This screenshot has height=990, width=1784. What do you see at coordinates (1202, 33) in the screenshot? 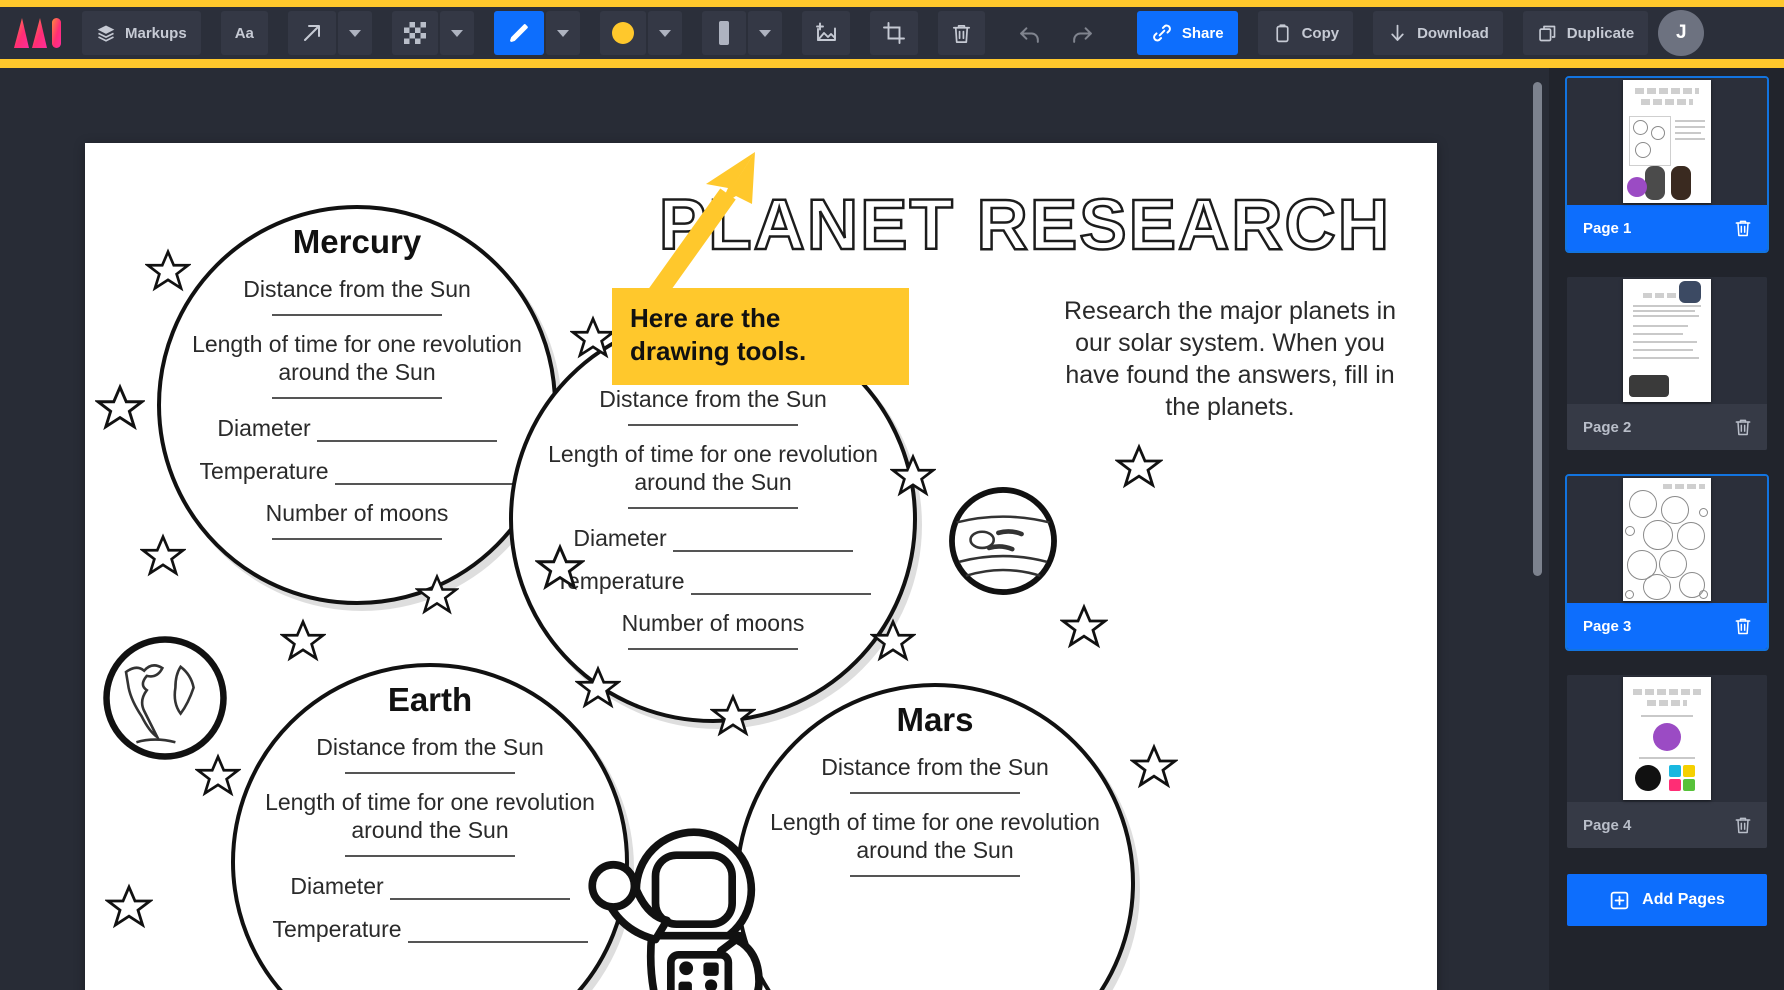
I see `share-label: Share` at bounding box center [1202, 33].